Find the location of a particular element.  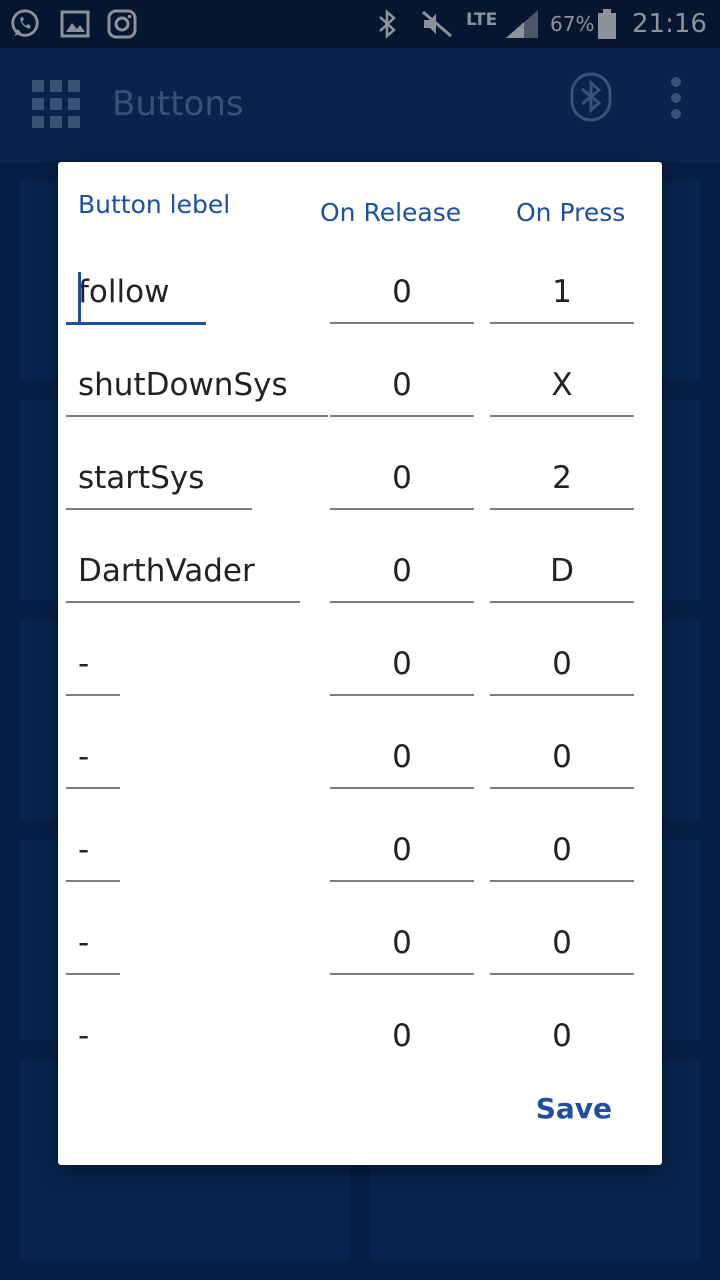

config-row: follow 0 1 is located at coordinates (360, 304).